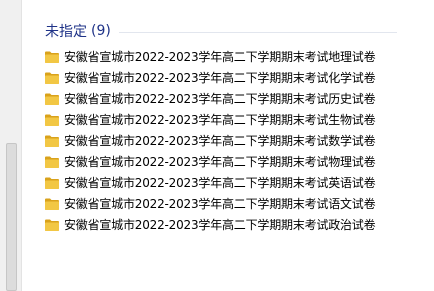 Image resolution: width=434 pixels, height=291 pixels. I want to click on file-name: 安徽省宣城市2022-2023学年高二下学期期末考试政治试卷, so click(220, 225).